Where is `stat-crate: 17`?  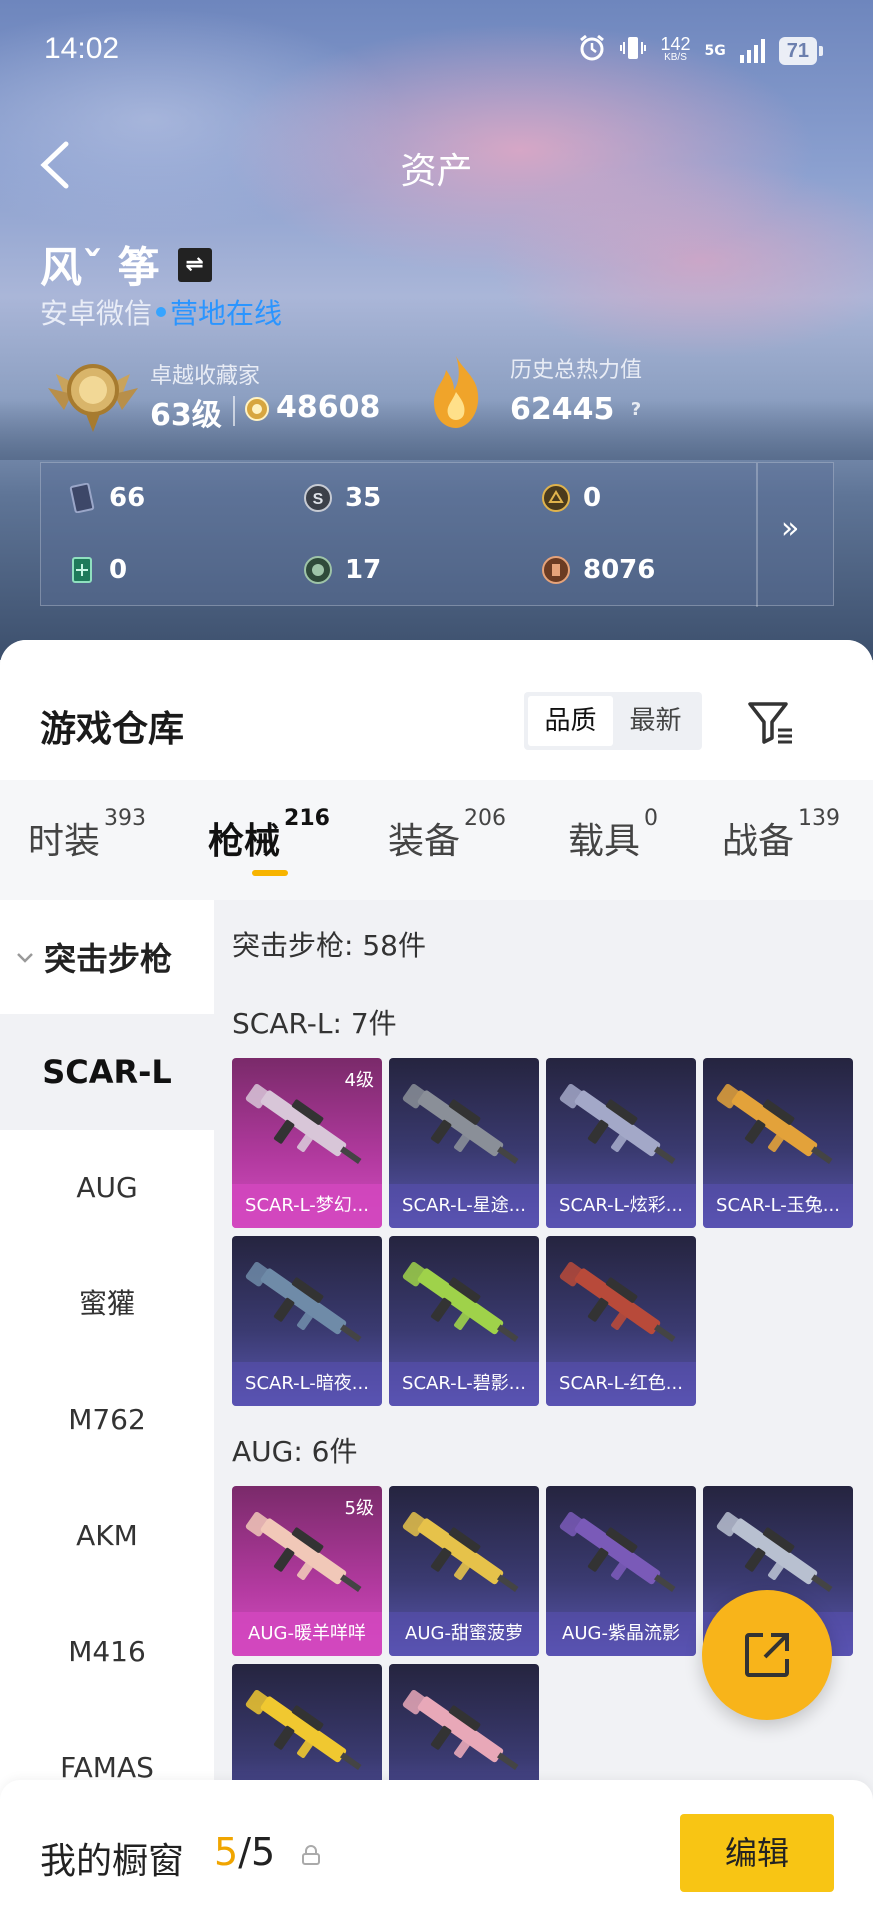
stat-crate: 17 is located at coordinates (342, 570).